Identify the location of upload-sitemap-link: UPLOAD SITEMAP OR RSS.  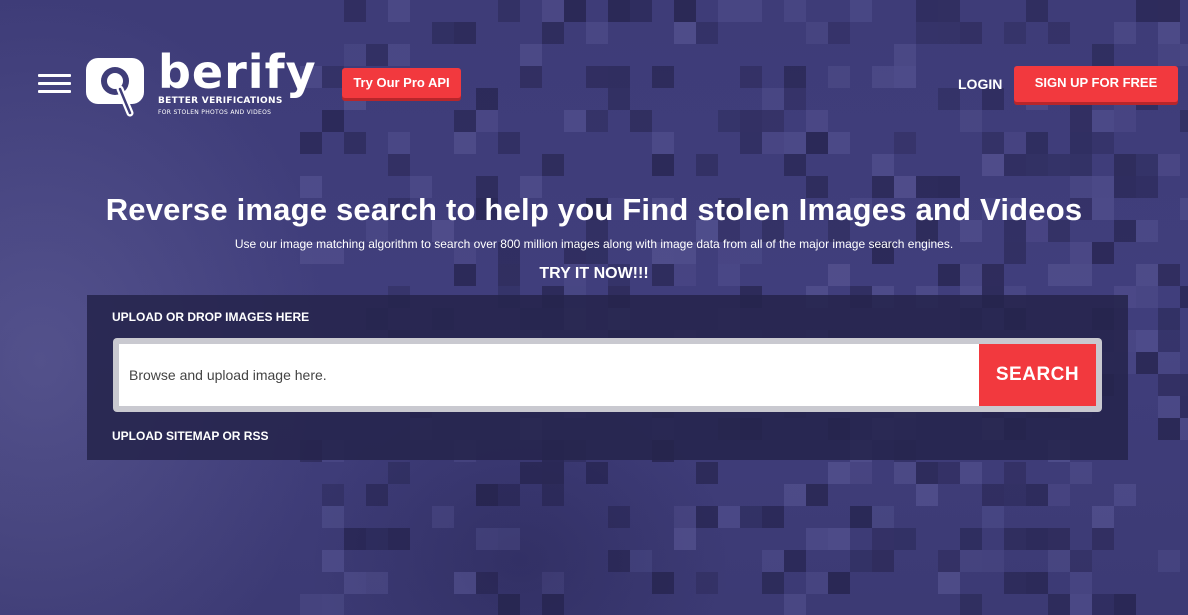
(190, 436).